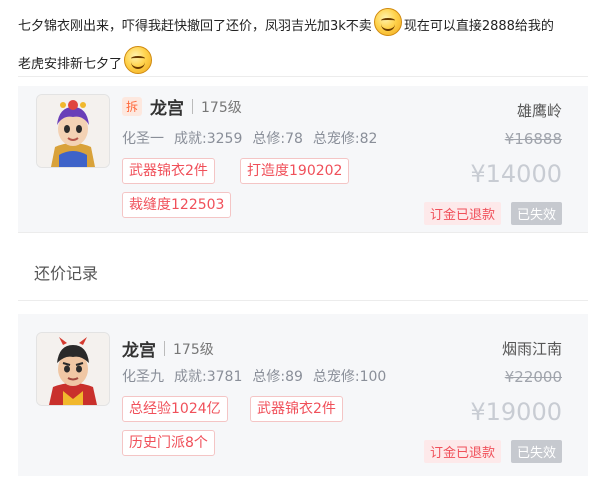  I want to click on stat-total-cultivation: 总修:78, so click(277, 139).